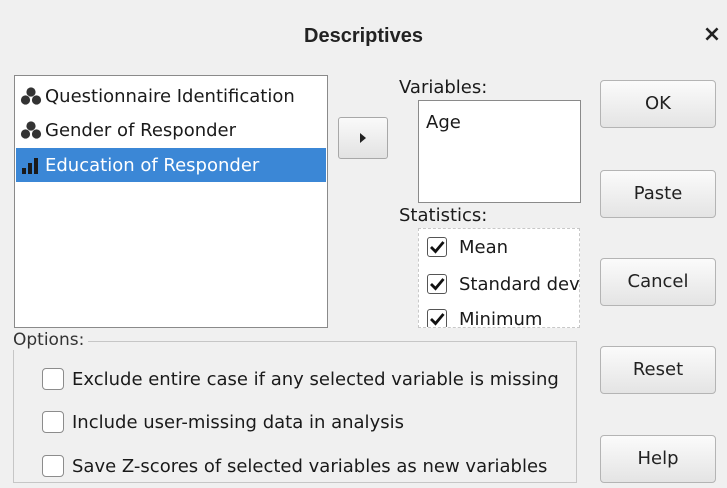  What do you see at coordinates (658, 194) in the screenshot?
I see `paste-button: Paste` at bounding box center [658, 194].